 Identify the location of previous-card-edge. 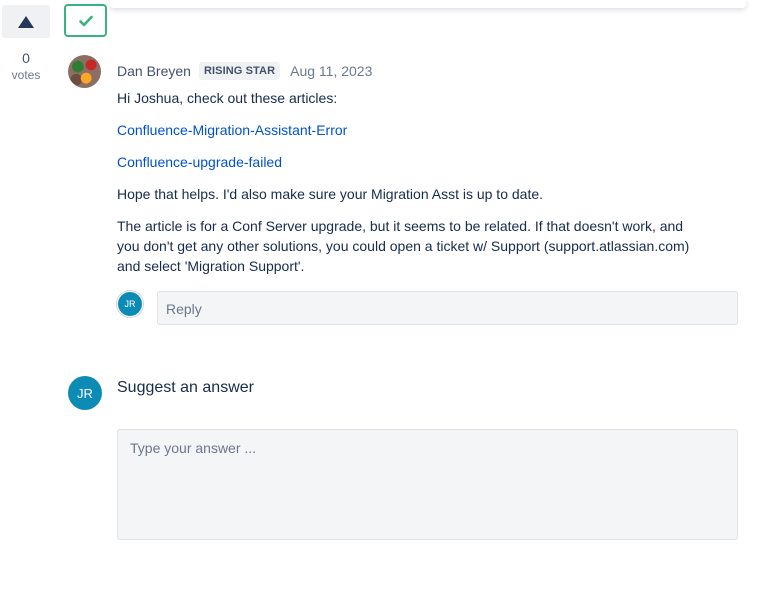
(428, 4).